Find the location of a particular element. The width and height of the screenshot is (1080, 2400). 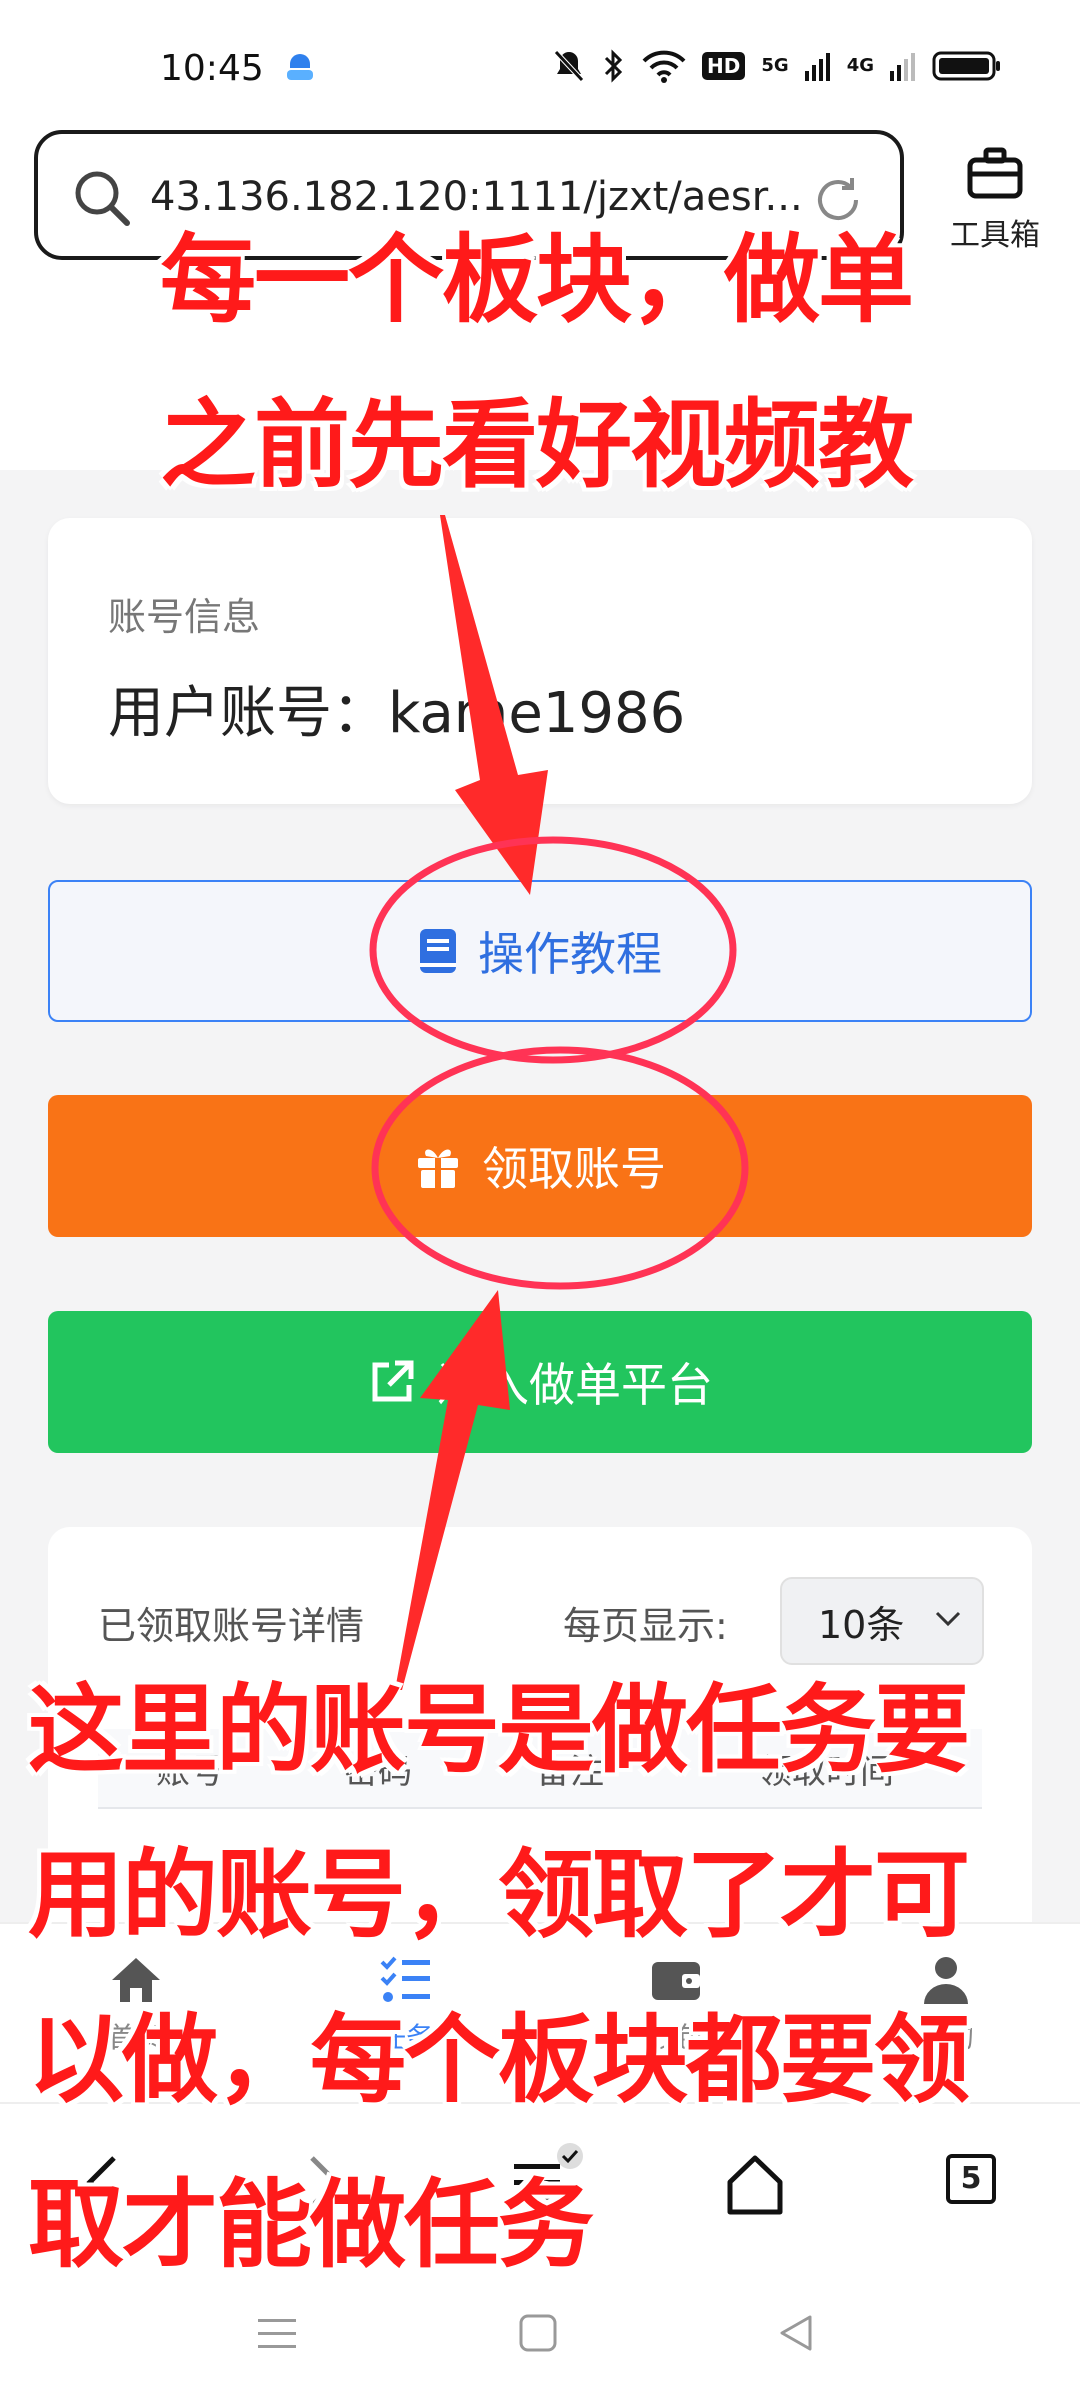

per-page-select: 10条 is located at coordinates (882, 1621).